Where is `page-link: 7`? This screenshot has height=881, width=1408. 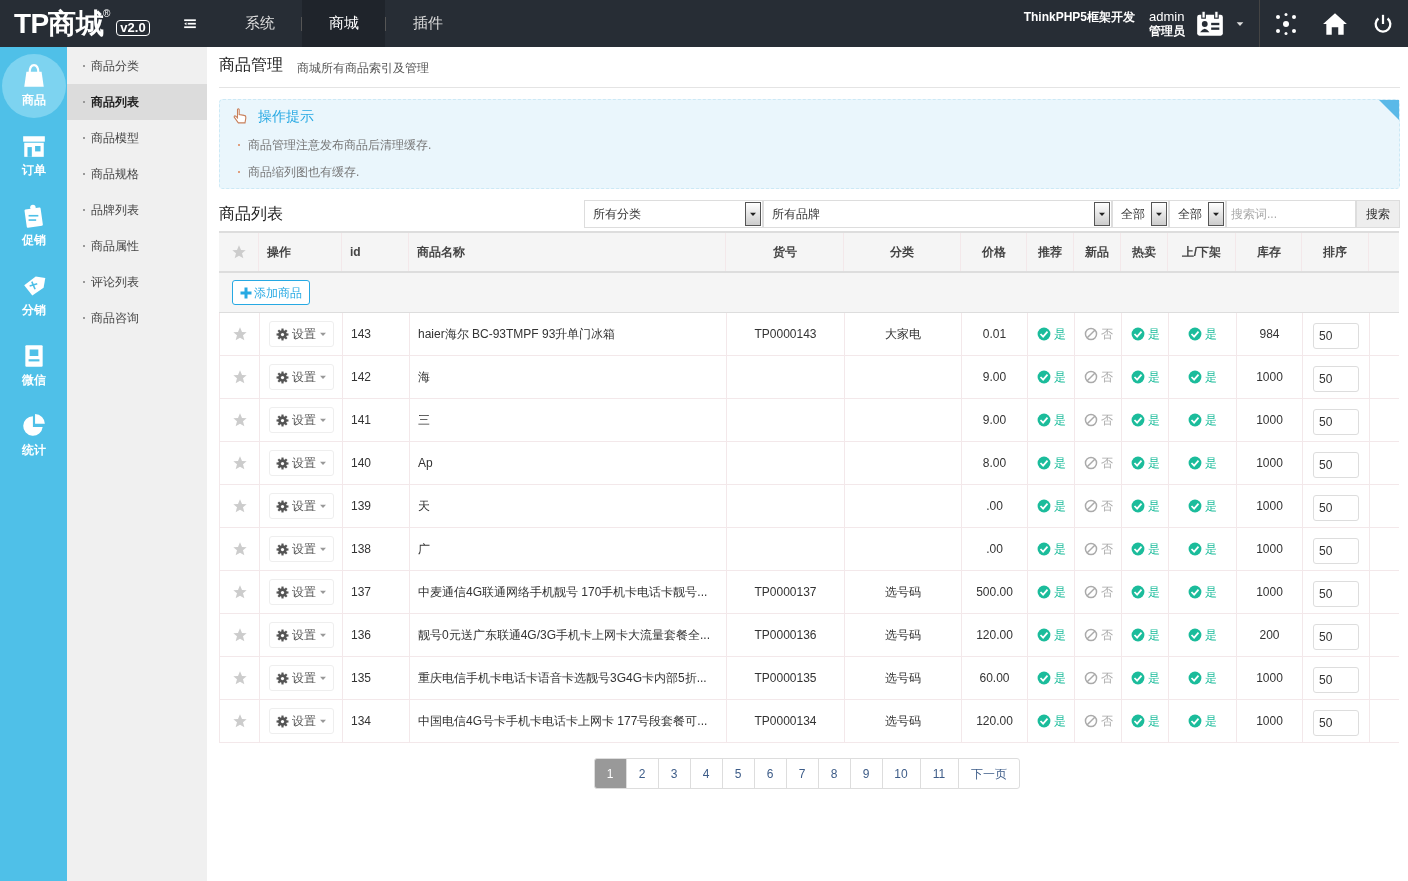
page-link: 7 is located at coordinates (802, 773).